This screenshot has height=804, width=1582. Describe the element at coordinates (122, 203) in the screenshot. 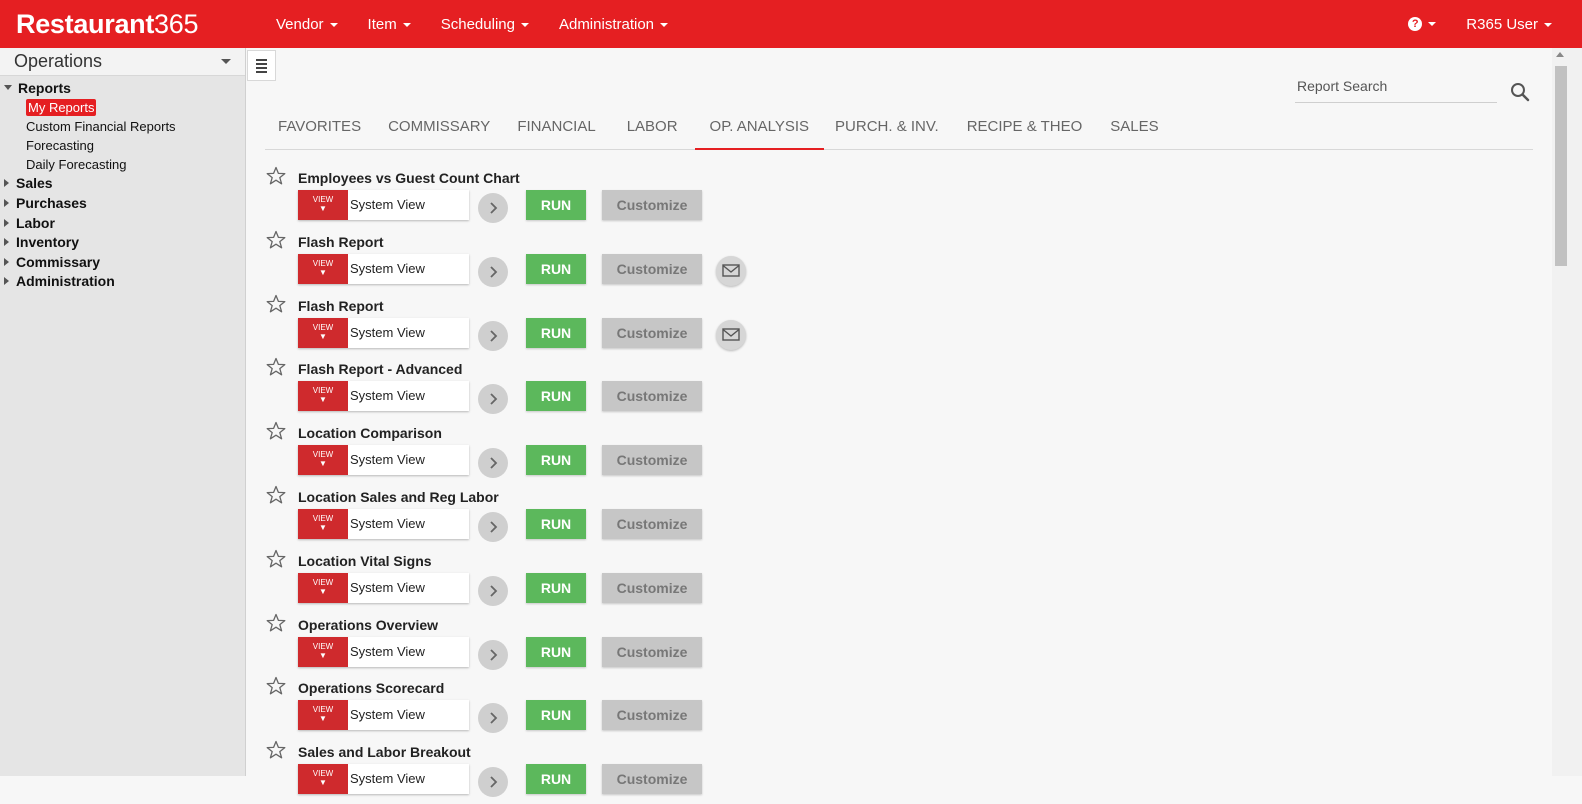

I see `sidebar-item-purchases: Purchases` at that location.